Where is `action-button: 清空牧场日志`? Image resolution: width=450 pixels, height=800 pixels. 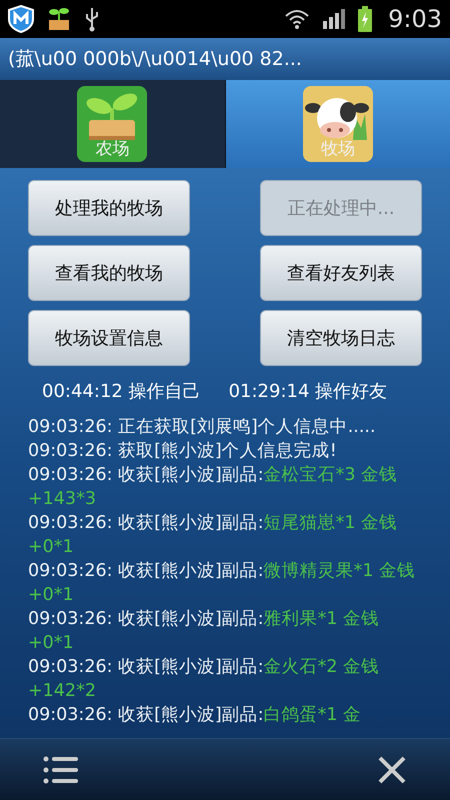 action-button: 清空牧场日志 is located at coordinates (341, 338).